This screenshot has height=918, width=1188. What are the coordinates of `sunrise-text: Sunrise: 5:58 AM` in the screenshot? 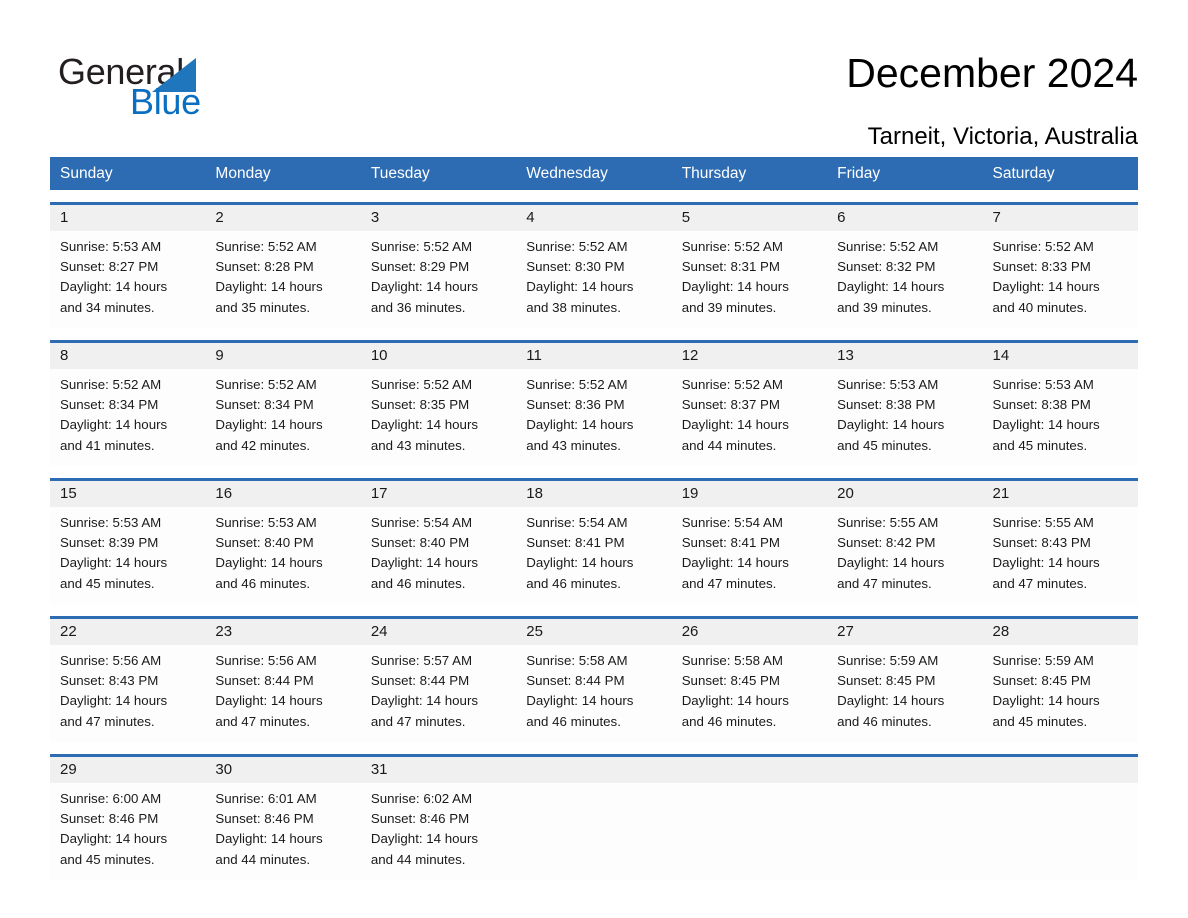 It's located at (577, 660).